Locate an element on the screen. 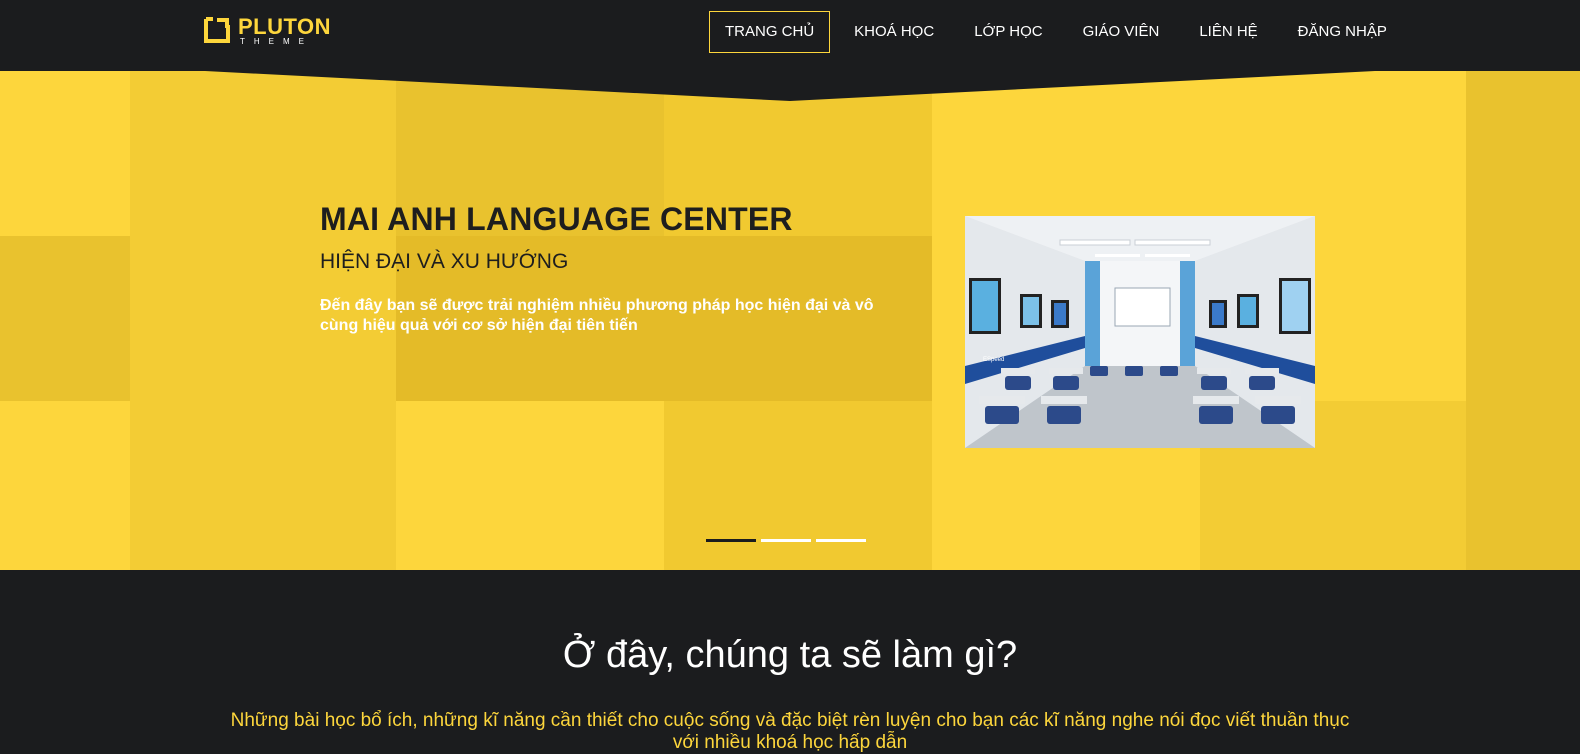 This screenshot has height=754, width=1580. hero-title: MAI ANH LANGUAGE CENTER is located at coordinates (556, 219).